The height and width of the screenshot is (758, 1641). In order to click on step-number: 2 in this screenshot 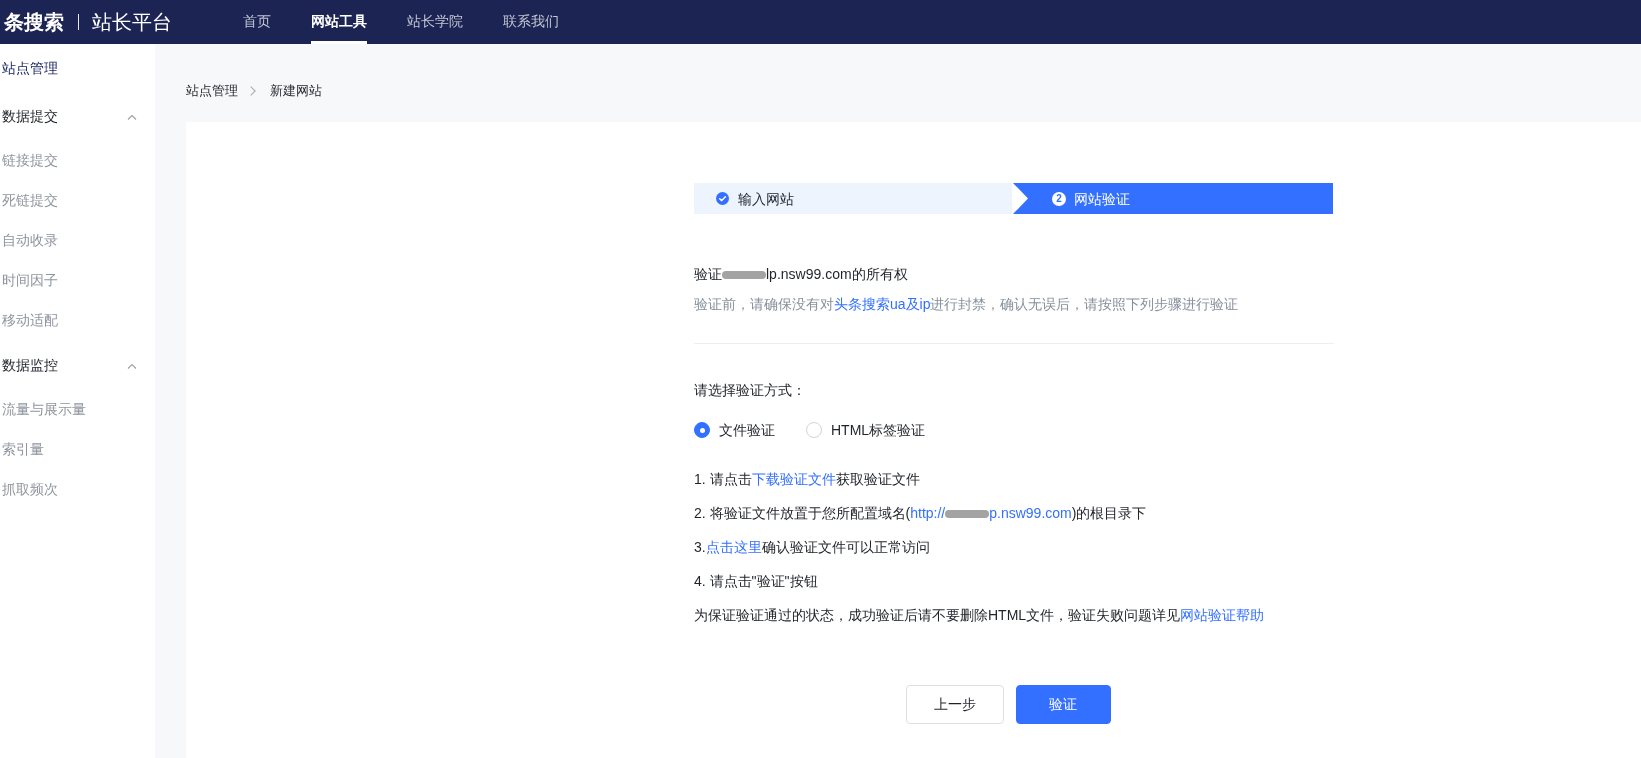, I will do `click(1059, 198)`.